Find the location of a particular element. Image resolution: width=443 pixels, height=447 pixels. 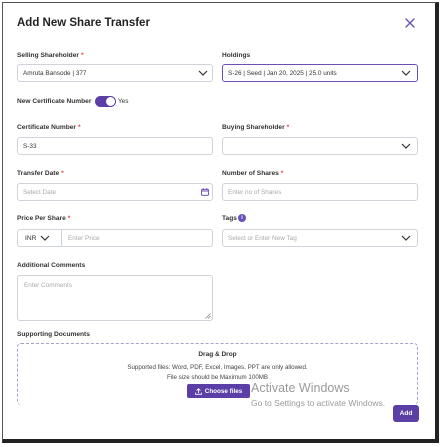

activate-windows-title: Activate Windows is located at coordinates (300, 388).